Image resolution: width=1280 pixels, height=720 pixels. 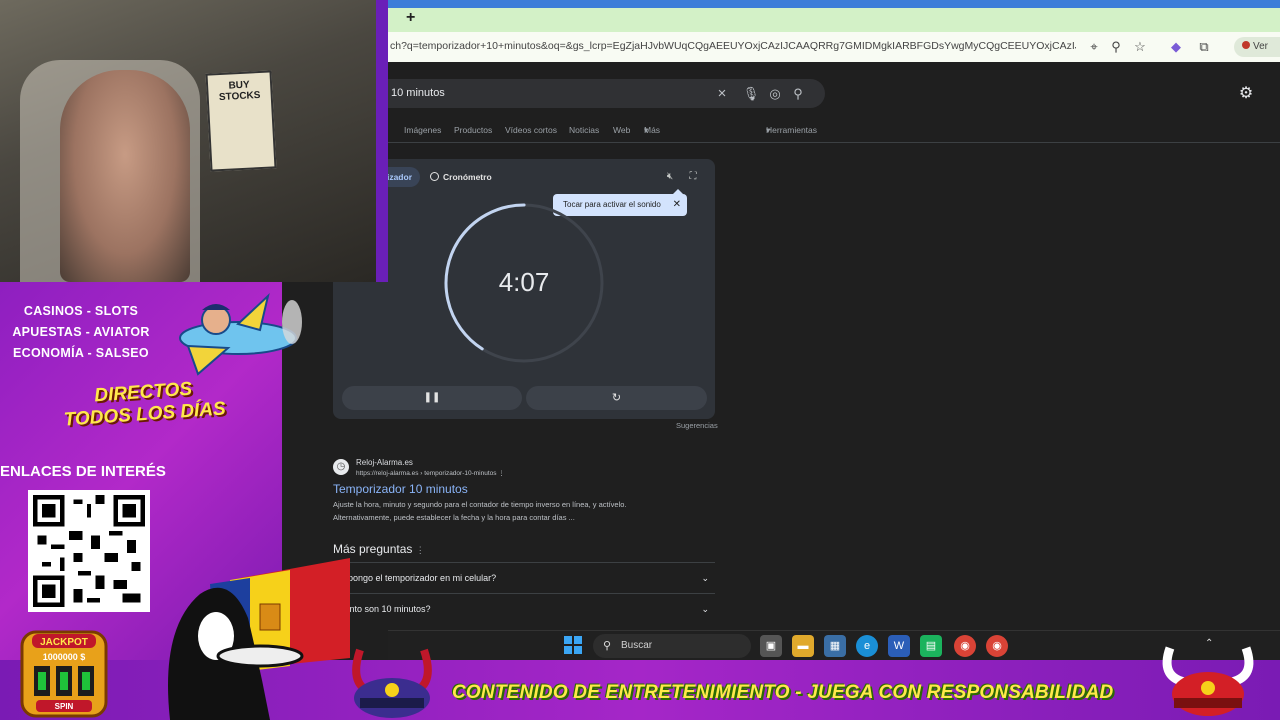 What do you see at coordinates (384, 462) in the screenshot?
I see `result-site-name: Reloj-Alarma.es` at bounding box center [384, 462].